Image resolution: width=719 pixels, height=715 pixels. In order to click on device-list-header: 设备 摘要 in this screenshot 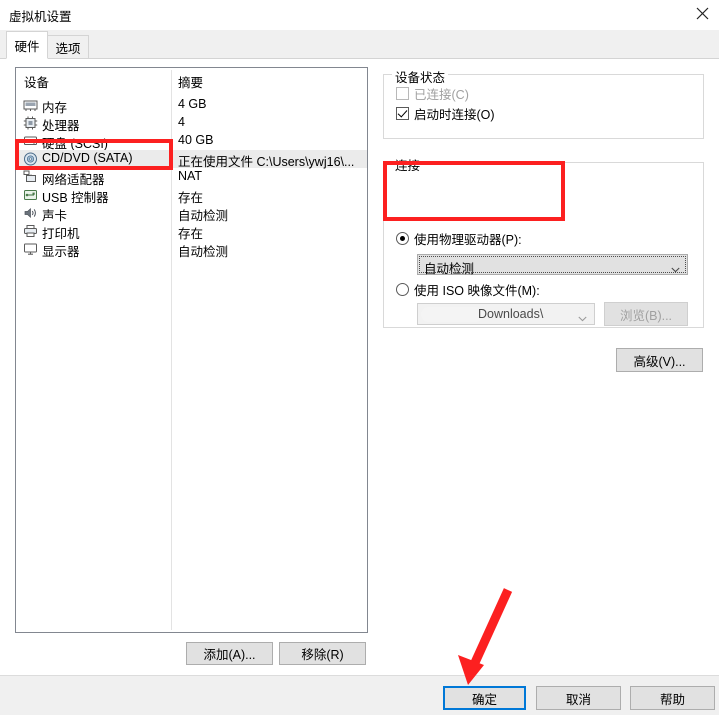, I will do `click(191, 79)`.